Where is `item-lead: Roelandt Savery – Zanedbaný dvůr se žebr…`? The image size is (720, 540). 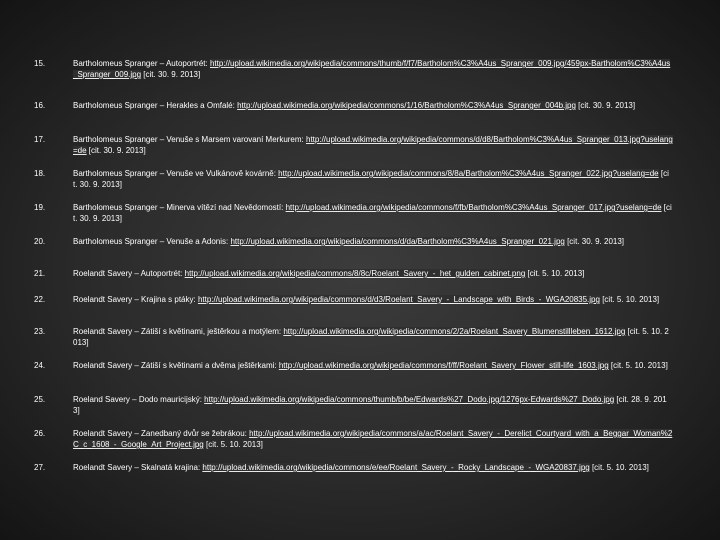 item-lead: Roelandt Savery – Zanedbaný dvůr se žebr… is located at coordinates (161, 433).